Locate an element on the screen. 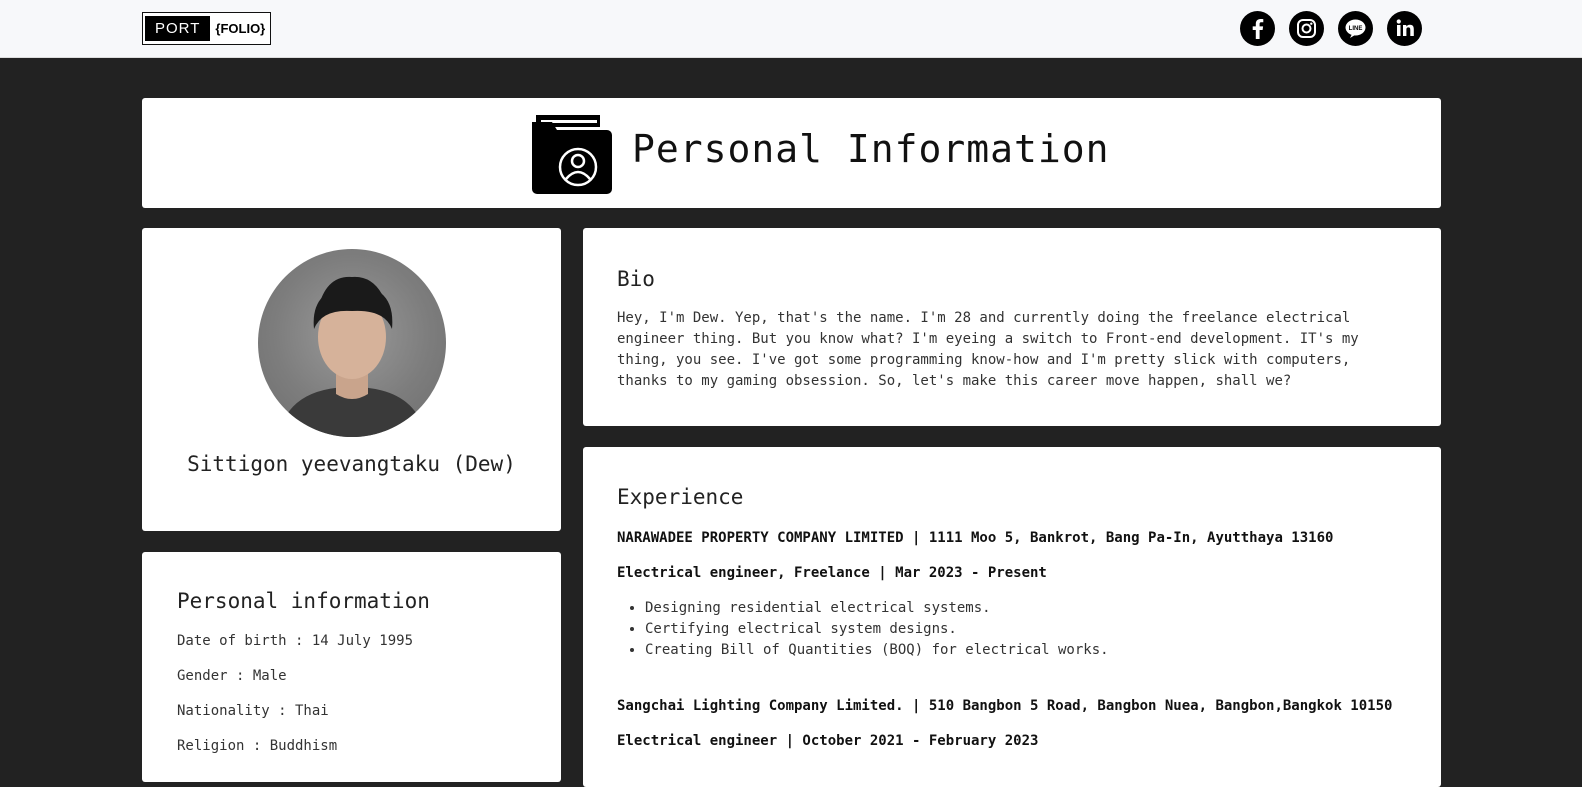 This screenshot has height=787, width=1582. personal-info-heading: Personal information is located at coordinates (303, 601).